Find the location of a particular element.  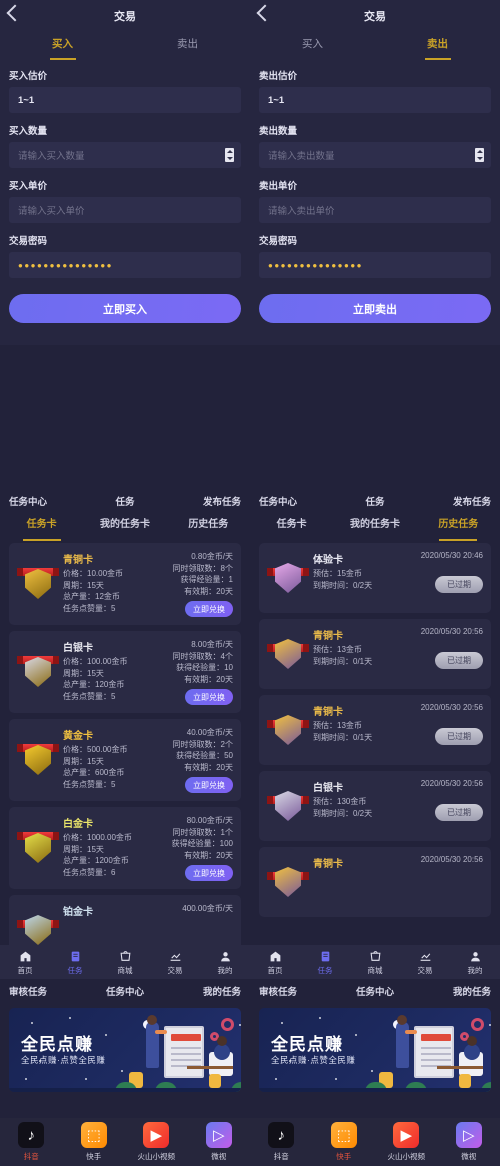

history-card: 白银卡 预估：130金币 到期时间：0/2天 2020/05/30 20:56 已过期 is located at coordinates (375, 806).